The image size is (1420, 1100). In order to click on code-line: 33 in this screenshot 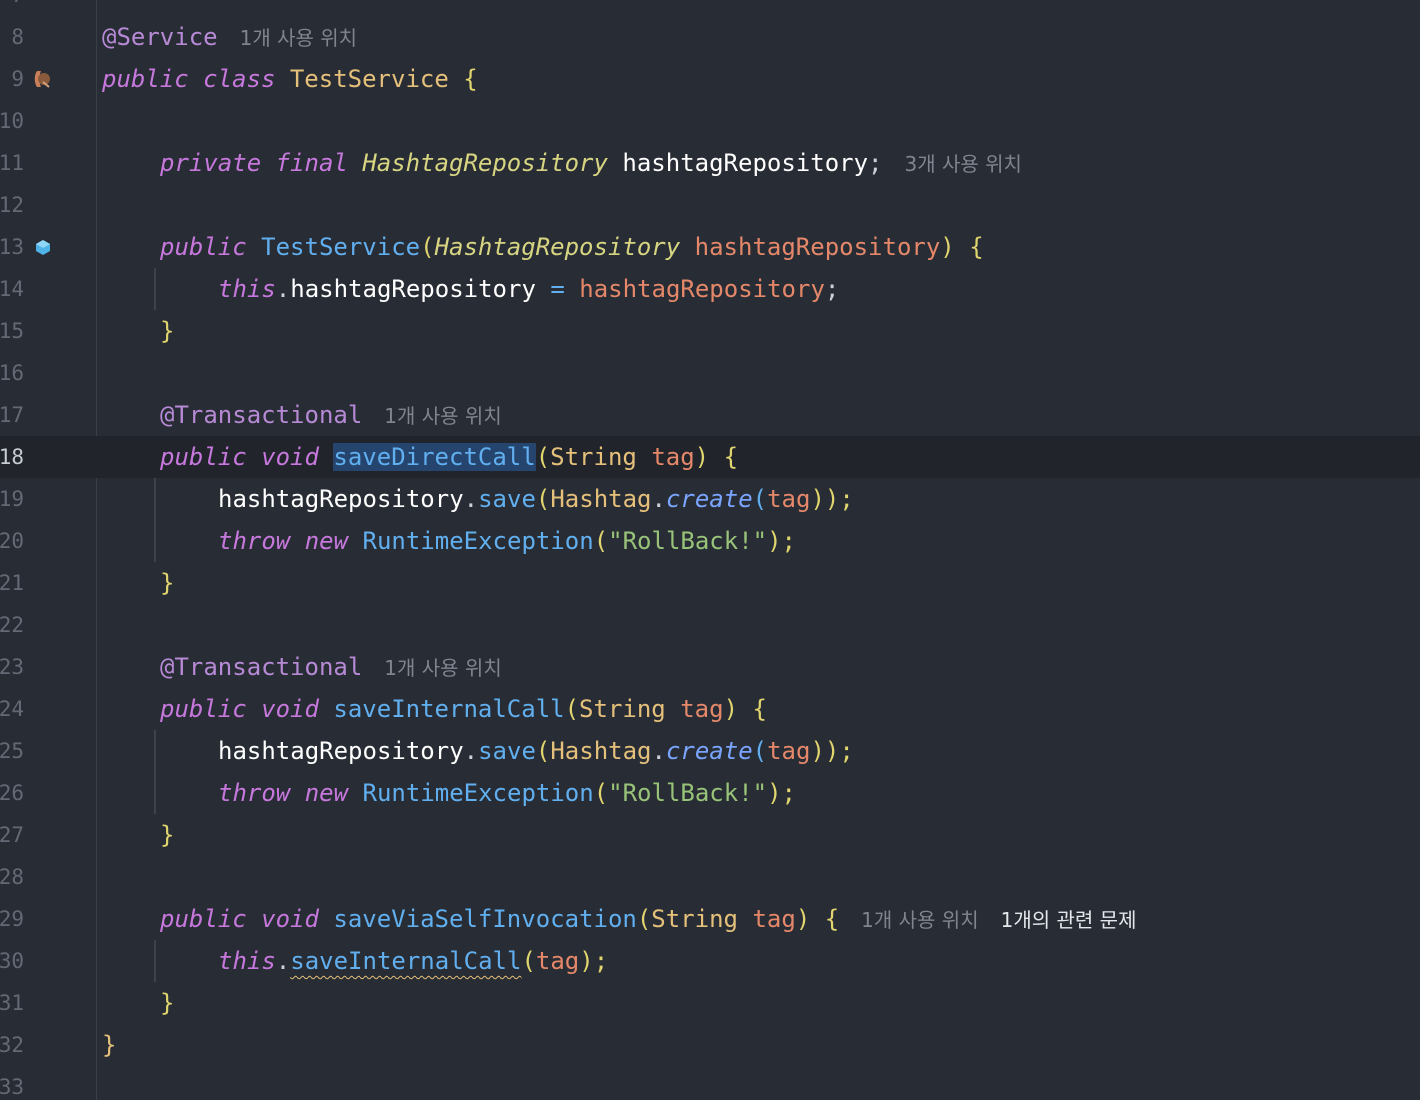, I will do `click(710, 1083)`.